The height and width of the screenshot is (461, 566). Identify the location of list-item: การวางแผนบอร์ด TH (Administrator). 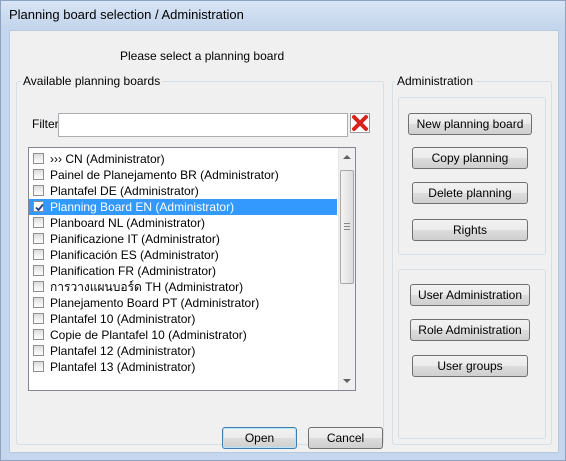
(183, 287).